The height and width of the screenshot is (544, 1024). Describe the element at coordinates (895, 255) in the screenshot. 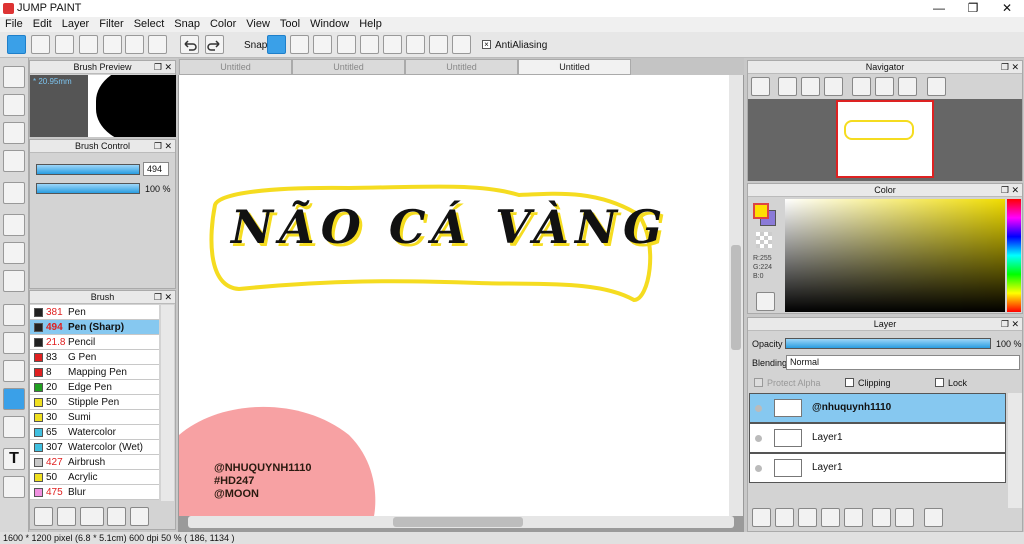

I see `saturation-value-picker` at that location.